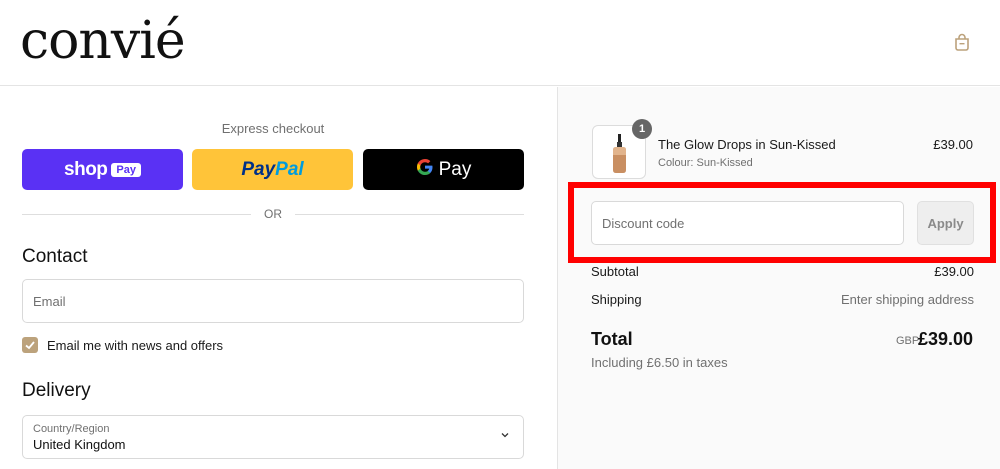  Describe the element at coordinates (907, 299) in the screenshot. I see `shipping-value: Enter shipping address` at that location.